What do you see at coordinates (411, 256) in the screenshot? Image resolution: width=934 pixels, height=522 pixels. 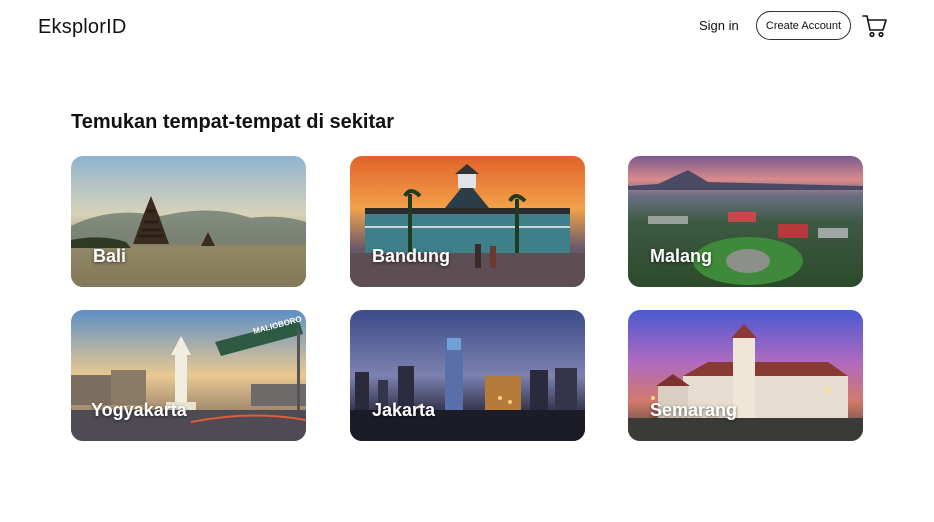 I see `destination-label: Bandung` at bounding box center [411, 256].